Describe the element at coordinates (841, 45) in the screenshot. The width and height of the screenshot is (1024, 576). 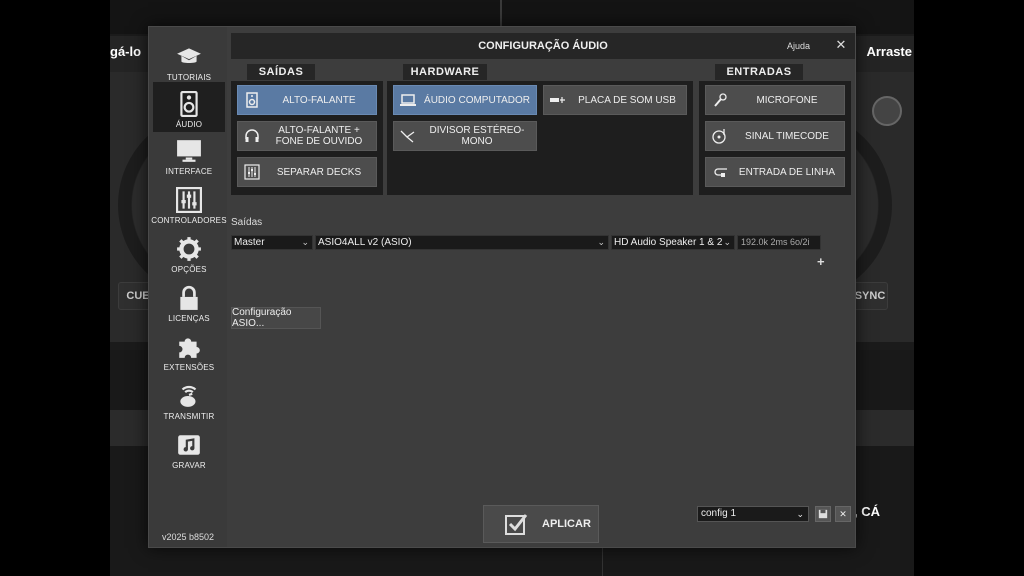
I see `close-icon: ✕` at that location.